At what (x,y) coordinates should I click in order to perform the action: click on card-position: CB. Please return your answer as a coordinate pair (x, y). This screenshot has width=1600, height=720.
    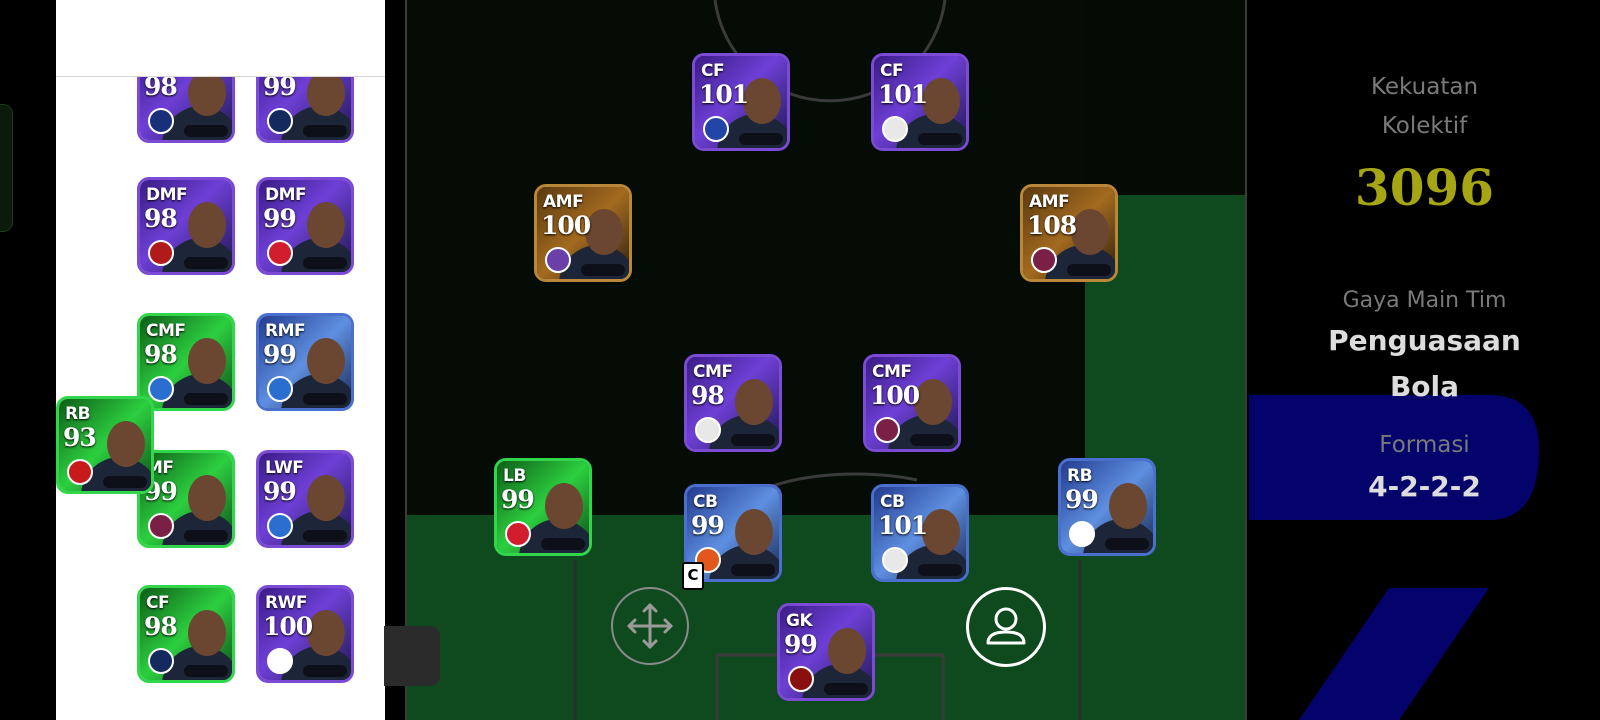
    Looking at the image, I should click on (705, 502).